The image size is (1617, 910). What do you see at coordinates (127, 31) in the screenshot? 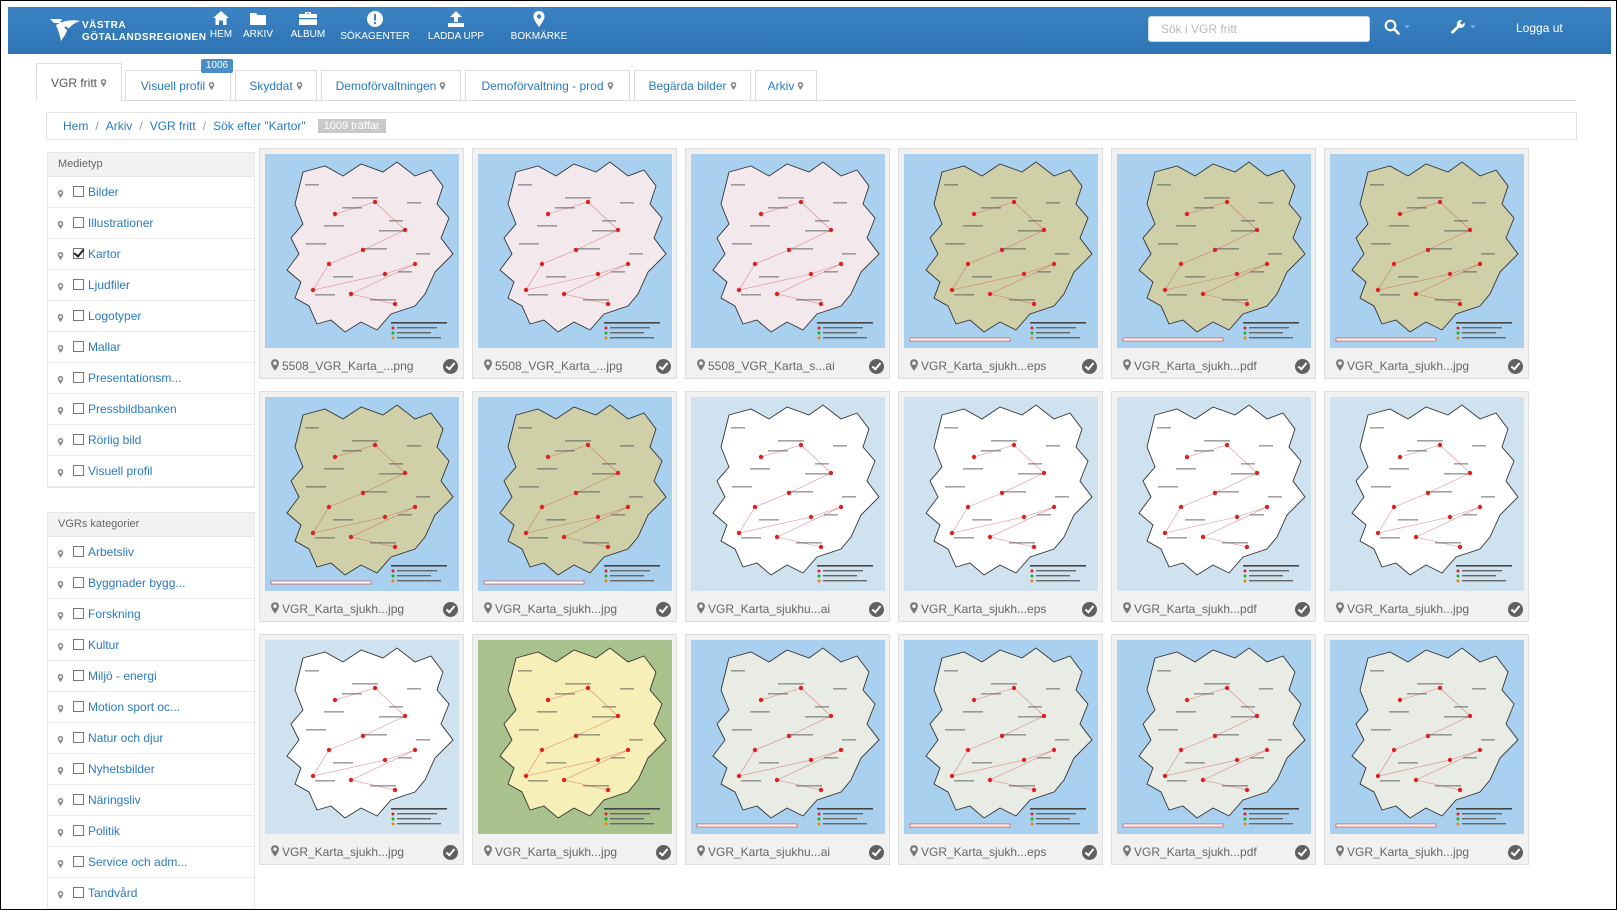
I see `logo: VÄSTRA GÖTALANDSREGIONEN` at bounding box center [127, 31].